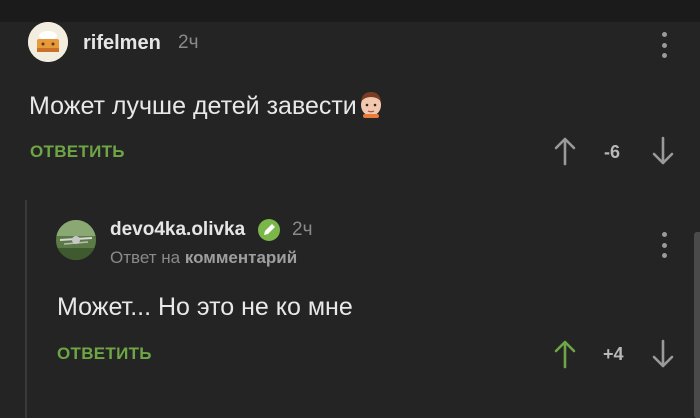 The height and width of the screenshot is (418, 700). I want to click on comment-text-content: Может лучше детей завести, so click(193, 106).